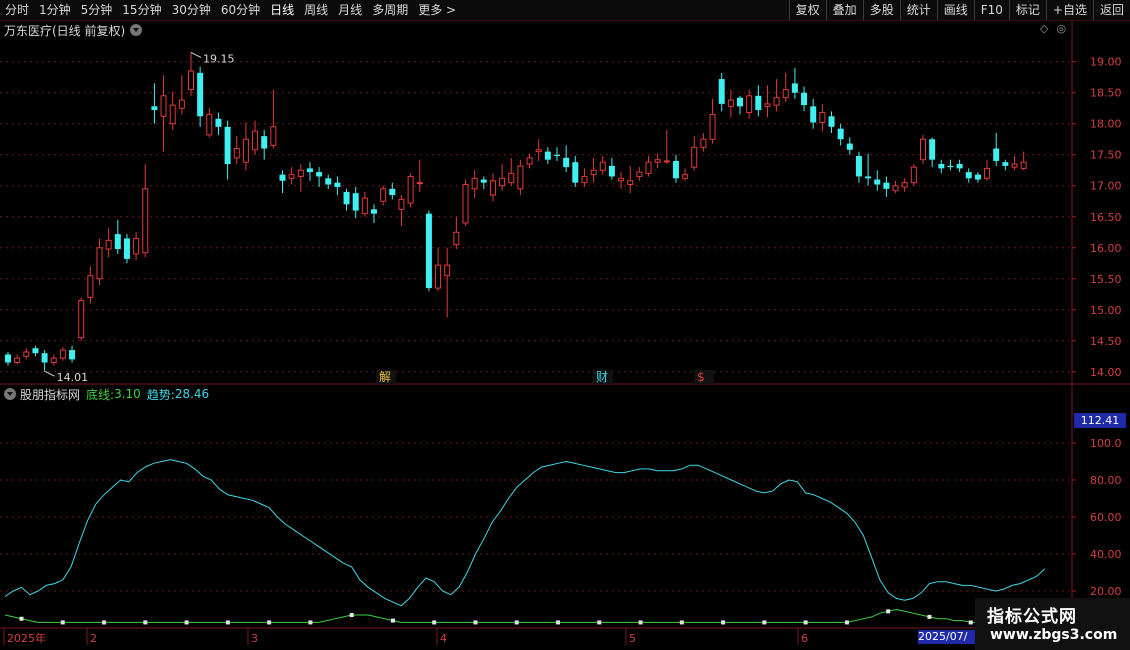 This screenshot has height=650, width=1130. Describe the element at coordinates (1106, 372) in the screenshot. I see `price-label: 14.00` at that location.